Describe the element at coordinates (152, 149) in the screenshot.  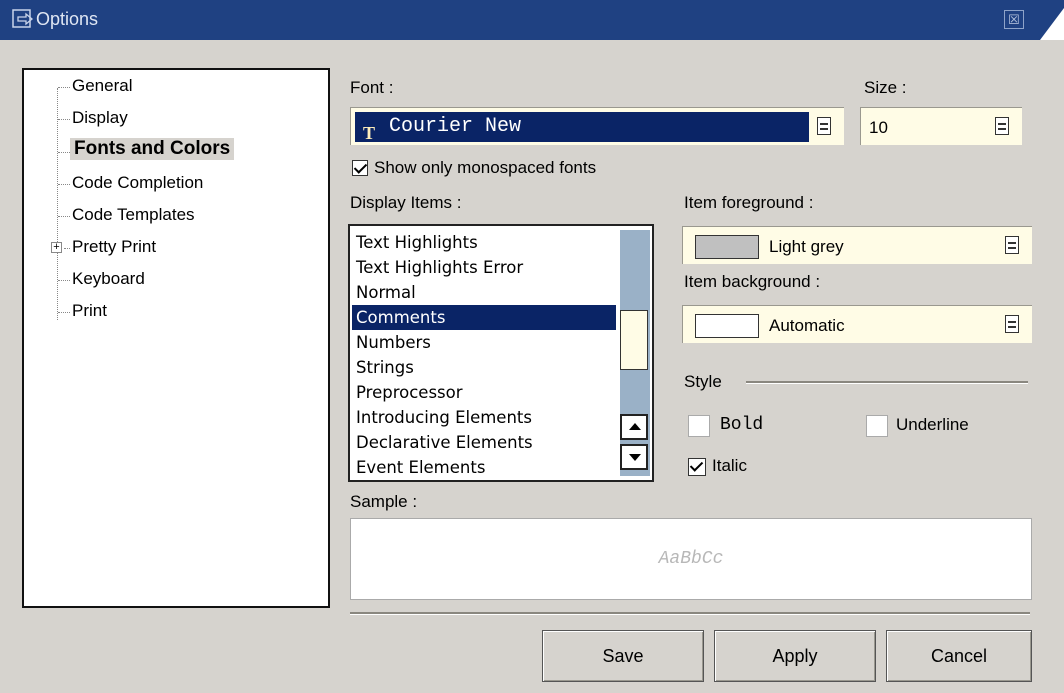
I see `tree-item-fonts-and-colors: Fonts and Colors` at that location.